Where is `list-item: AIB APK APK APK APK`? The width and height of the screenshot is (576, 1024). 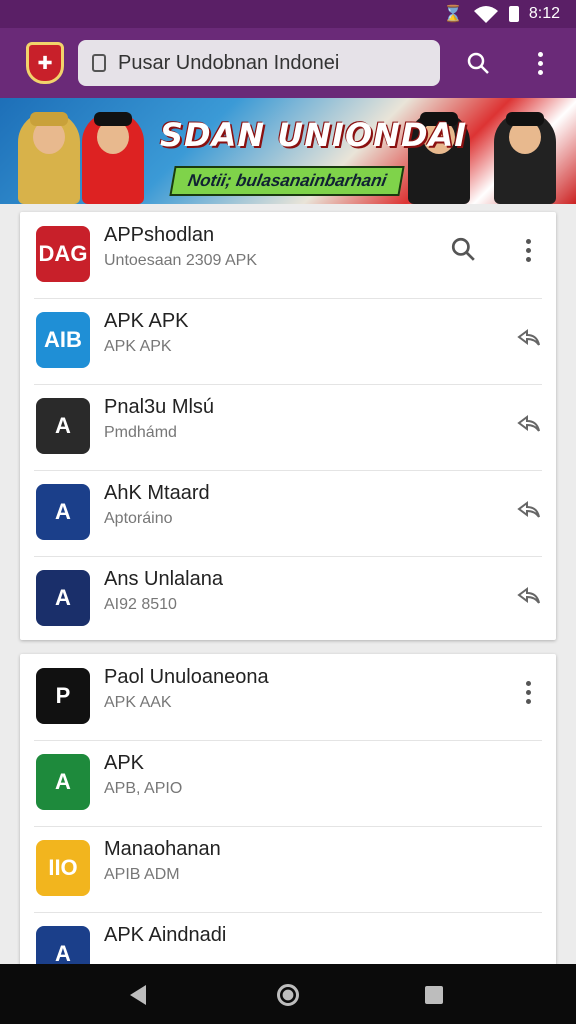
list-item: AIB APK APK APK APK is located at coordinates (288, 341).